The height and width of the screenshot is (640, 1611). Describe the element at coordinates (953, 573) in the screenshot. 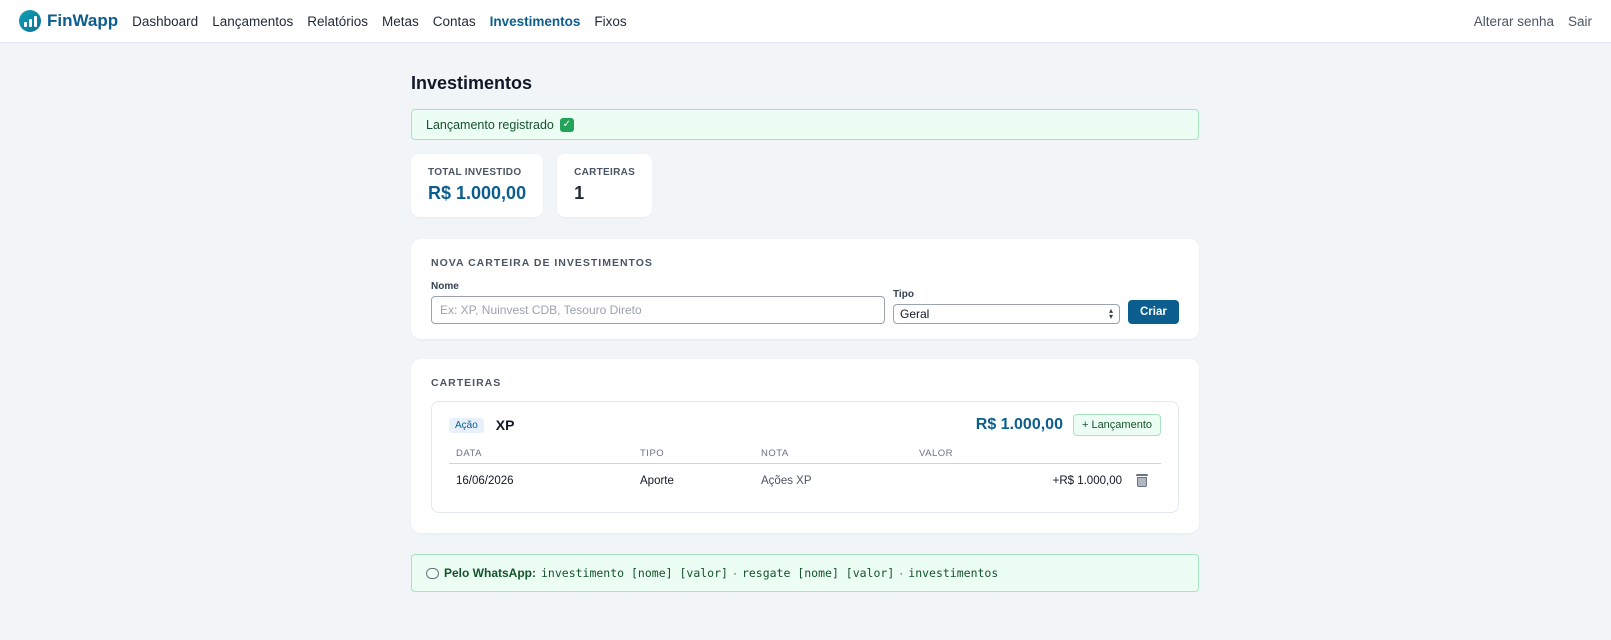

I see `tip-command-list: investimentos` at that location.